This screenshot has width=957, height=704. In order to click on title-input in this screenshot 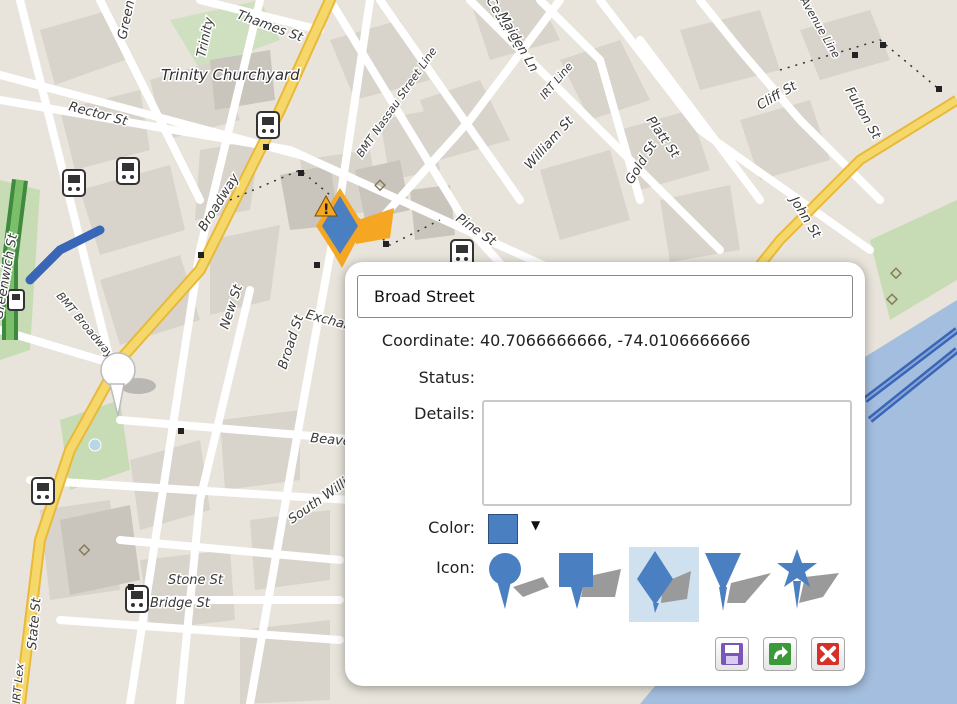, I will do `click(605, 296)`.